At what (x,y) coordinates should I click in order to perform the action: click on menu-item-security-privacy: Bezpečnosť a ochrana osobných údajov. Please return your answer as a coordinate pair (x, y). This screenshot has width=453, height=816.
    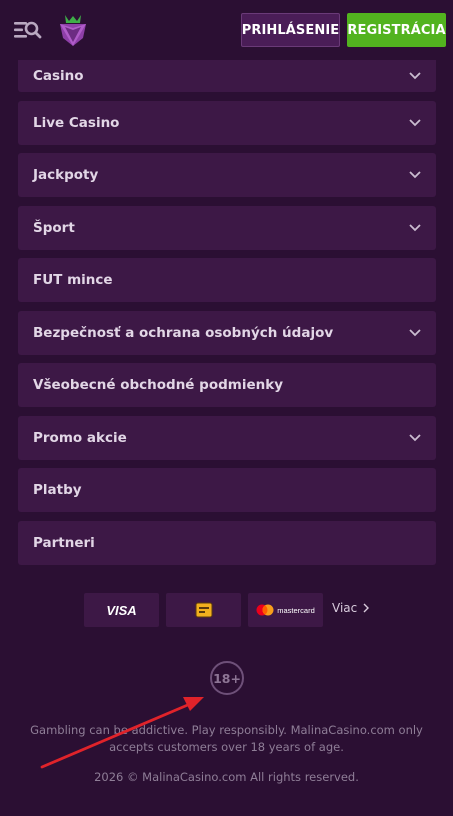
    Looking at the image, I should click on (227, 333).